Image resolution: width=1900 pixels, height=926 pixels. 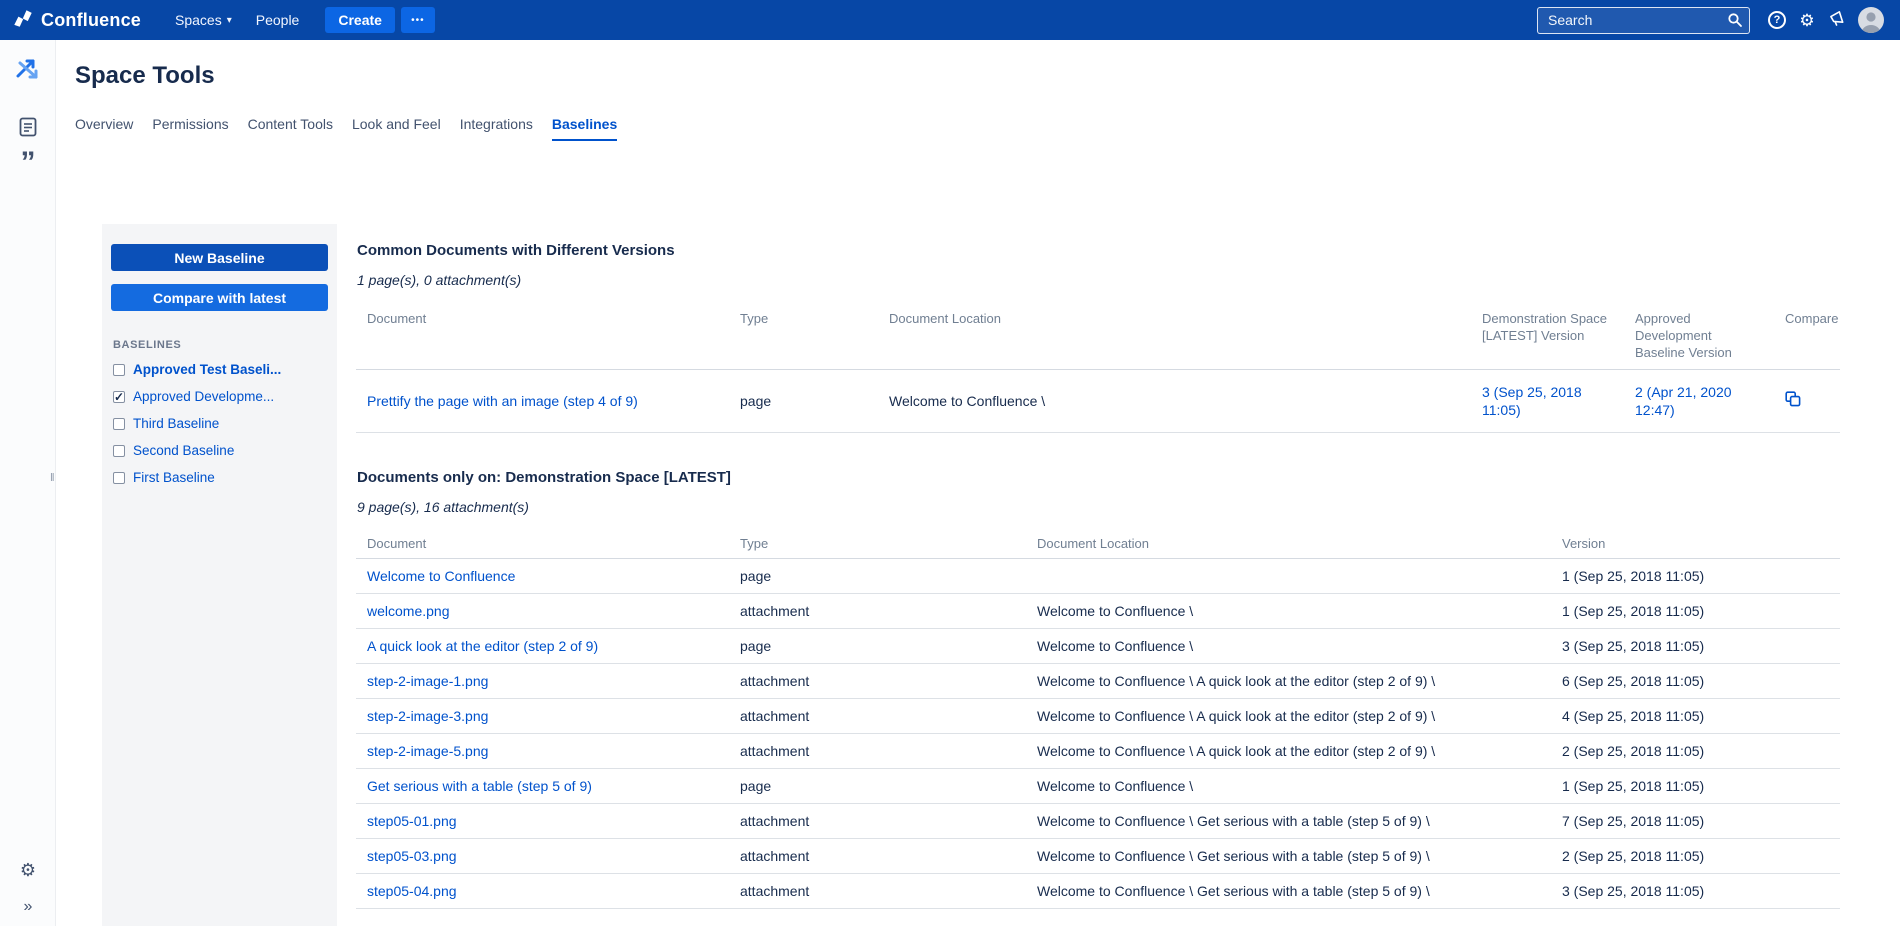 What do you see at coordinates (28, 870) in the screenshot?
I see `sidebar-item-space-settings: ⚙` at bounding box center [28, 870].